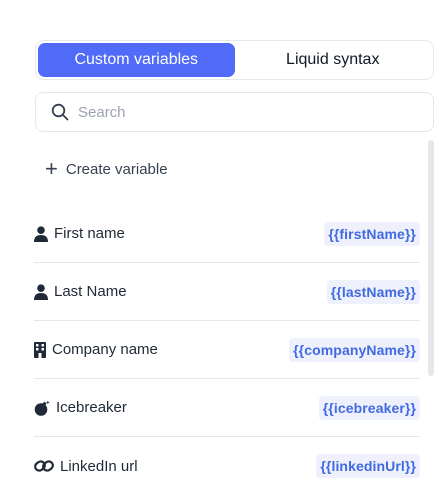 The width and height of the screenshot is (434, 495). What do you see at coordinates (89, 233) in the screenshot?
I see `variable-label: First name` at bounding box center [89, 233].